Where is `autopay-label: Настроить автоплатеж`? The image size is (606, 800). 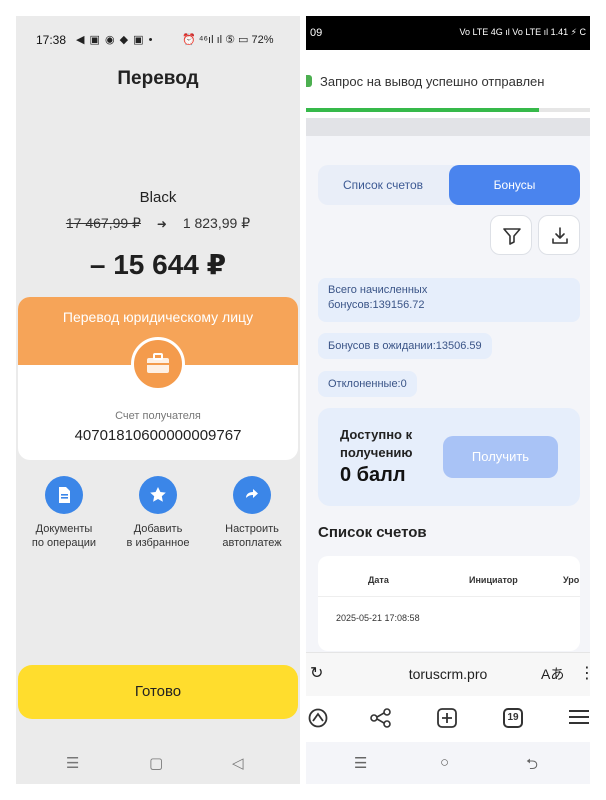
autopay-label: Настроить автоплатеж is located at coordinates (252, 536).